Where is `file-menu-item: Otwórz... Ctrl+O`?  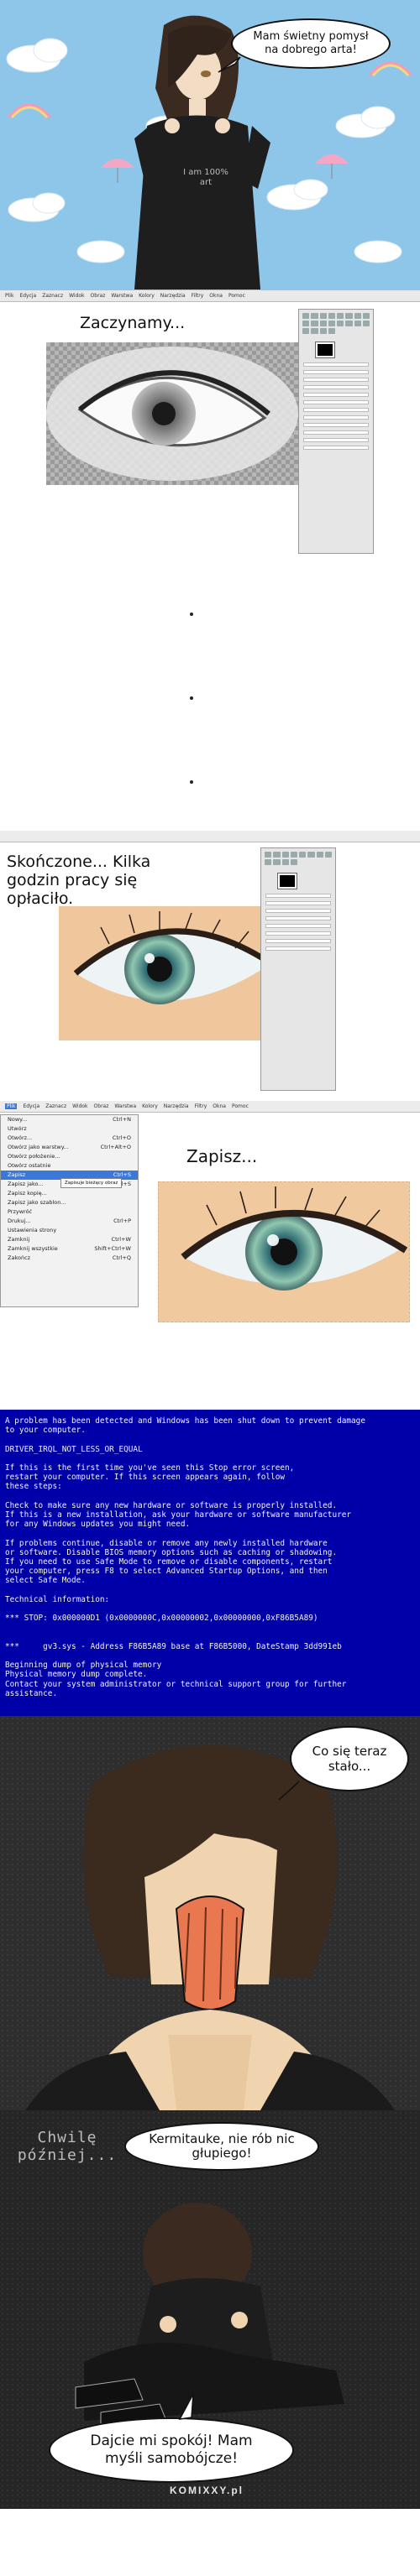 file-menu-item: Otwórz... Ctrl+O is located at coordinates (69, 1138).